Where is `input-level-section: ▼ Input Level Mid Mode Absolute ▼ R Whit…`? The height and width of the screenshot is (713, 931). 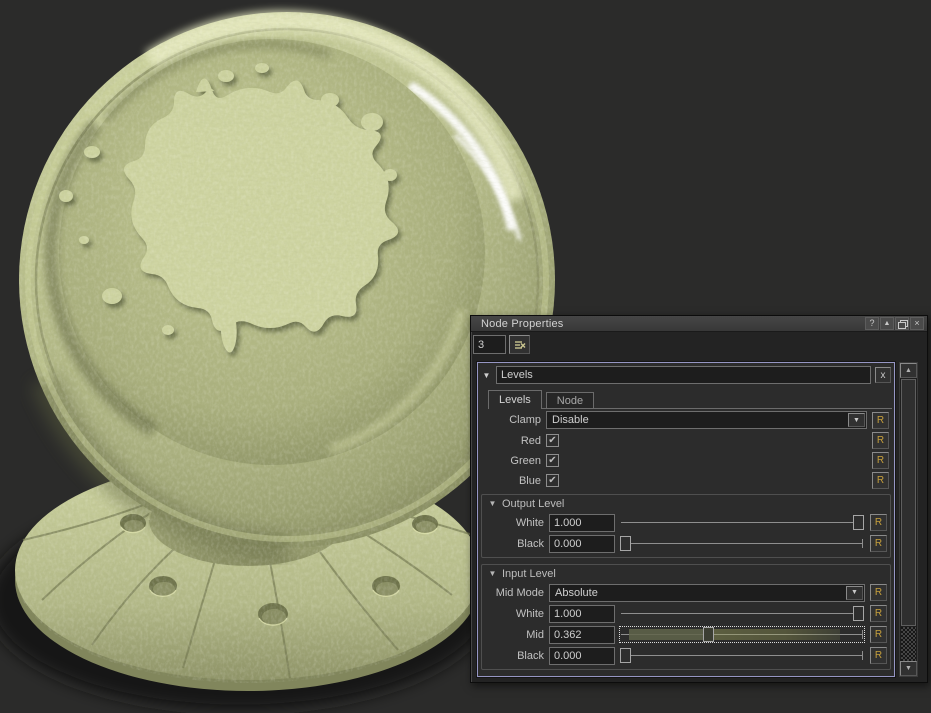
input-level-section: ▼ Input Level Mid Mode Absolute ▼ R Whit… is located at coordinates (686, 617).